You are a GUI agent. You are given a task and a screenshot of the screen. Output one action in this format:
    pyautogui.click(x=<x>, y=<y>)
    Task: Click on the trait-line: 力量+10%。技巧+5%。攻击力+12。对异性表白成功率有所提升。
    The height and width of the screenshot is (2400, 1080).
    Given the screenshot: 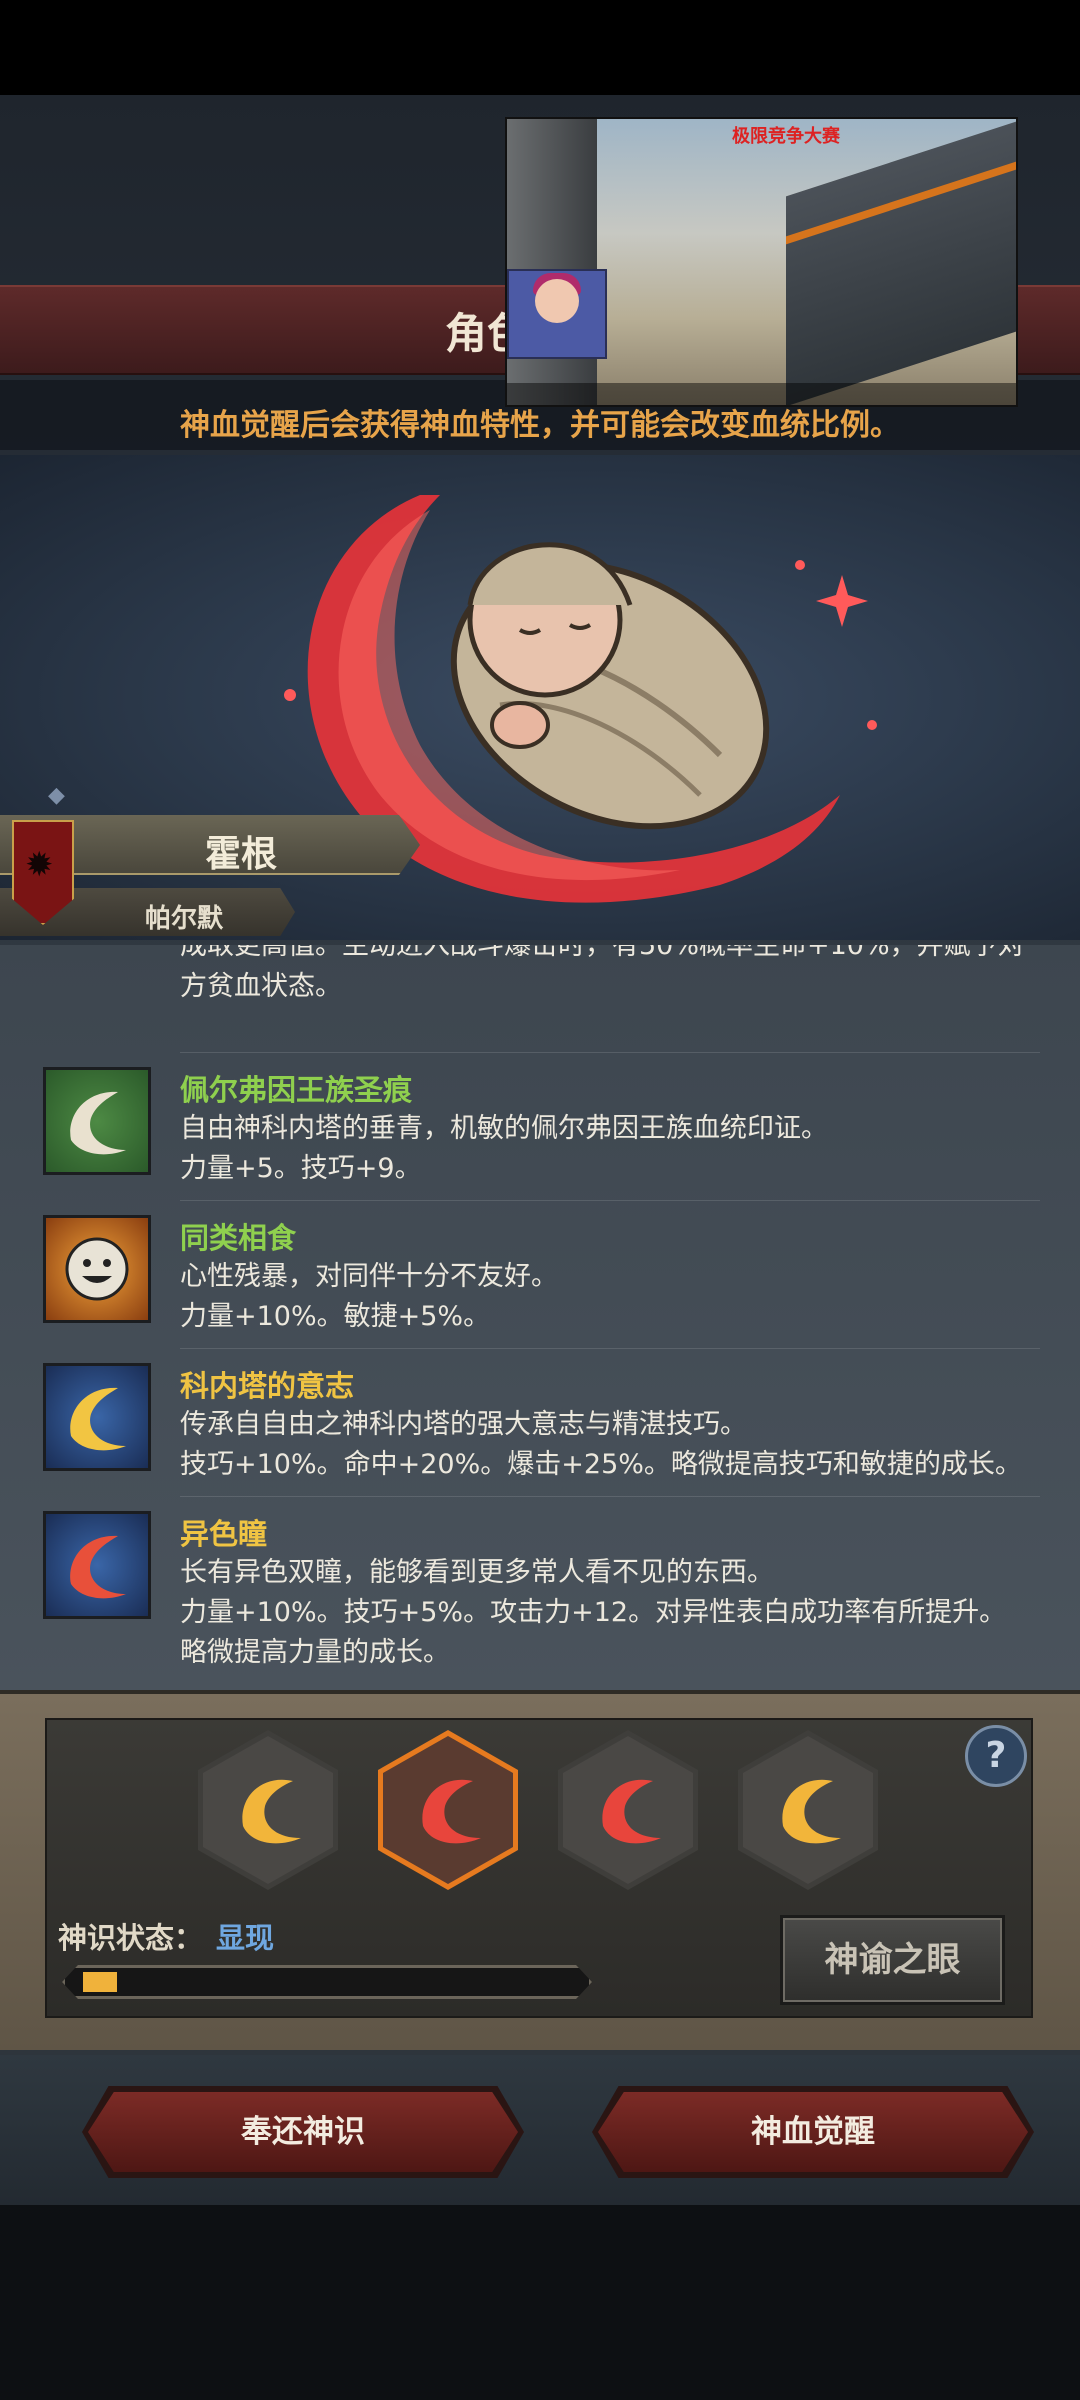 What is the action you would take?
    pyautogui.click(x=593, y=1612)
    